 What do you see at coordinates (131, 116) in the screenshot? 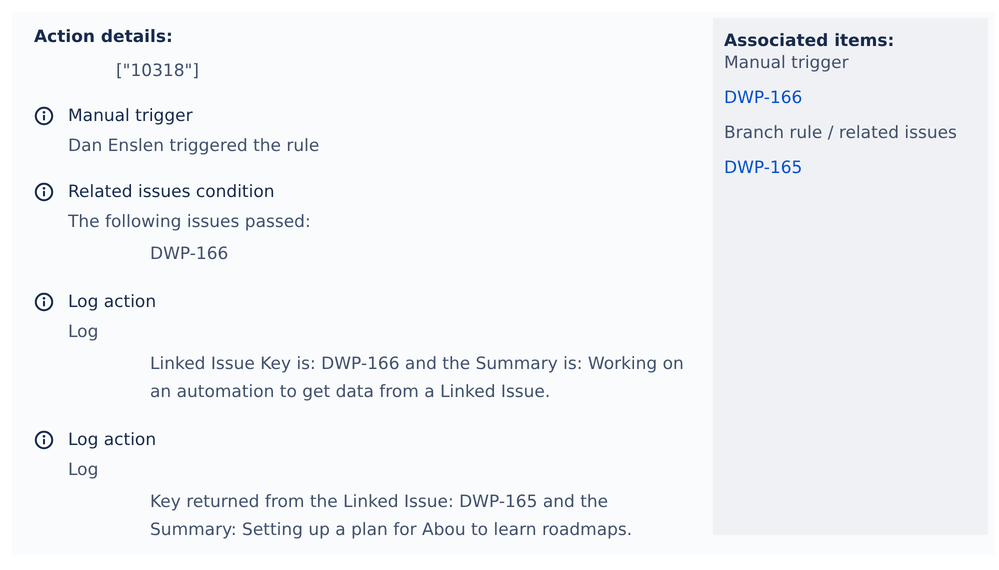
I see `entry-title: Manual trigger` at bounding box center [131, 116].